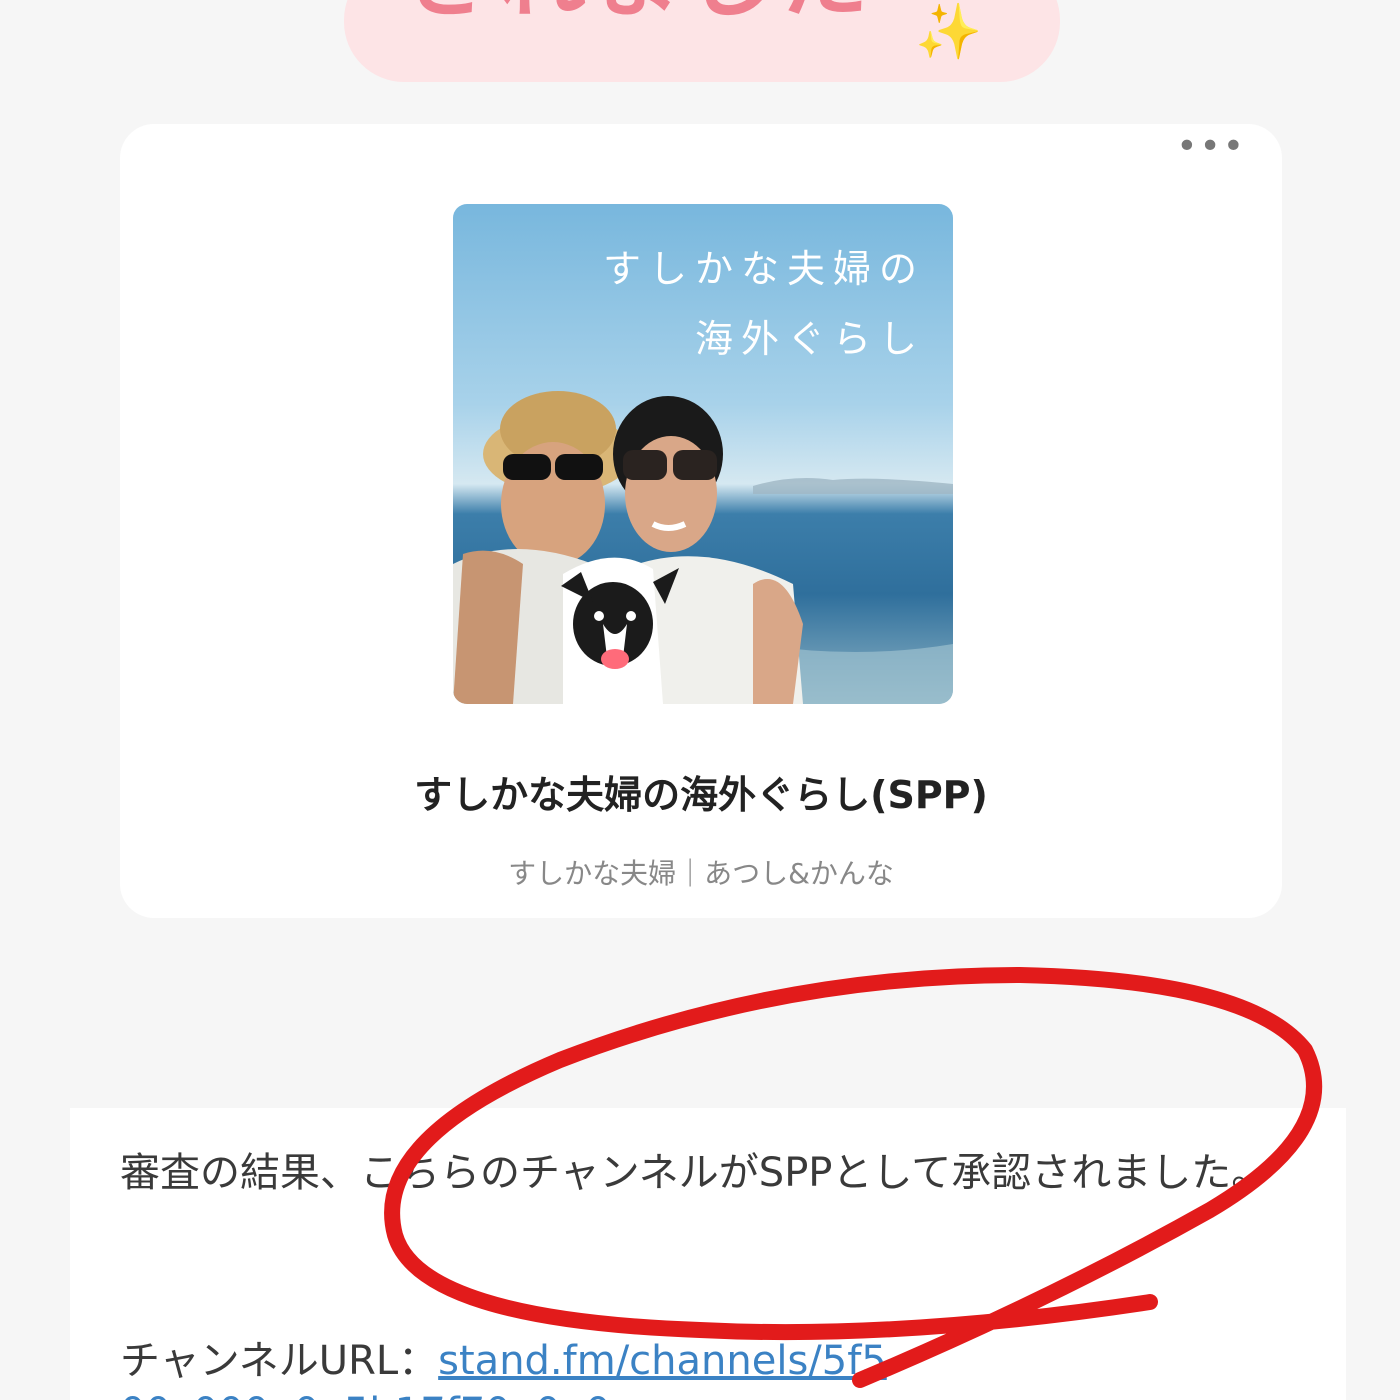  What do you see at coordinates (279, 1361) in the screenshot?
I see `url-label: チャンネルURL：` at bounding box center [279, 1361].